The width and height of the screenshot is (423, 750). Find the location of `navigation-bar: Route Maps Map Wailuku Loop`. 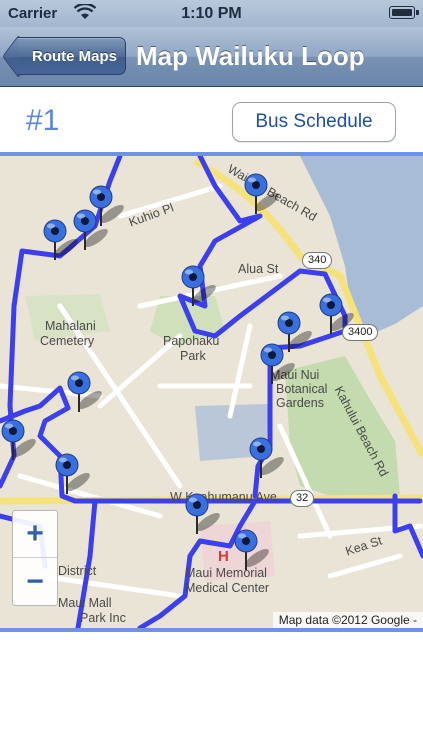

navigation-bar: Route Maps Map Wailuku Loop is located at coordinates (211, 57).